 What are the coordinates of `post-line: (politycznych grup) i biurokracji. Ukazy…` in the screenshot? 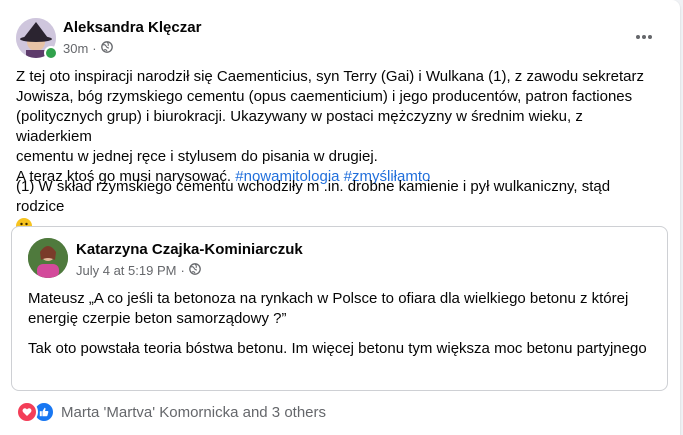 It's located at (299, 126).